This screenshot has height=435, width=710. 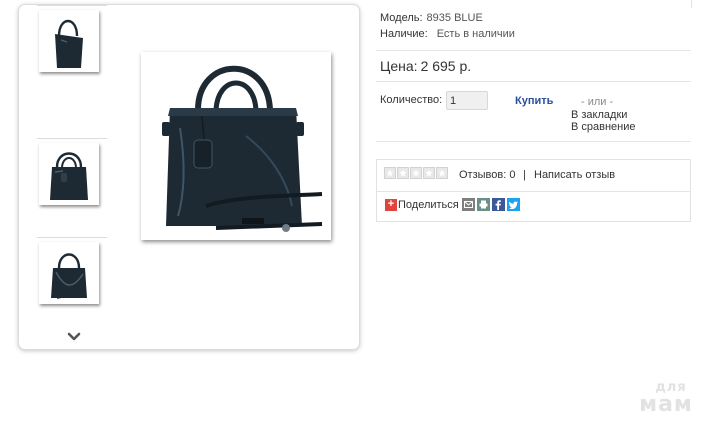 What do you see at coordinates (597, 102) in the screenshot?
I see `or-separator: - или -` at bounding box center [597, 102].